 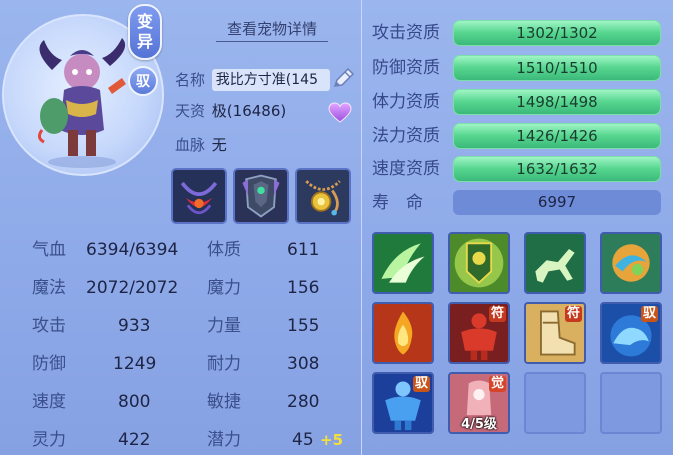 I want to click on potential-bonus: +5, so click(x=332, y=440).